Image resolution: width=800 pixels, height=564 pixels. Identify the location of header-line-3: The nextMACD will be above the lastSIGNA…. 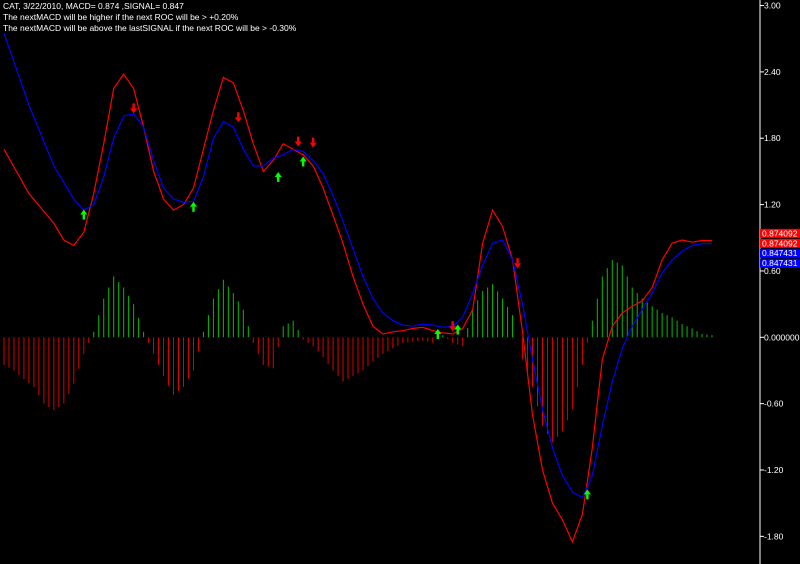
(150, 28).